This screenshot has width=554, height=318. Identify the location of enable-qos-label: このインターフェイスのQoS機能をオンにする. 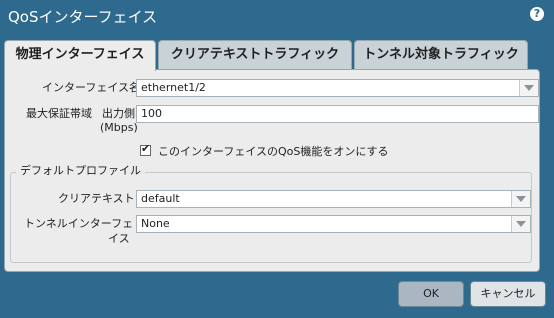
(273, 151).